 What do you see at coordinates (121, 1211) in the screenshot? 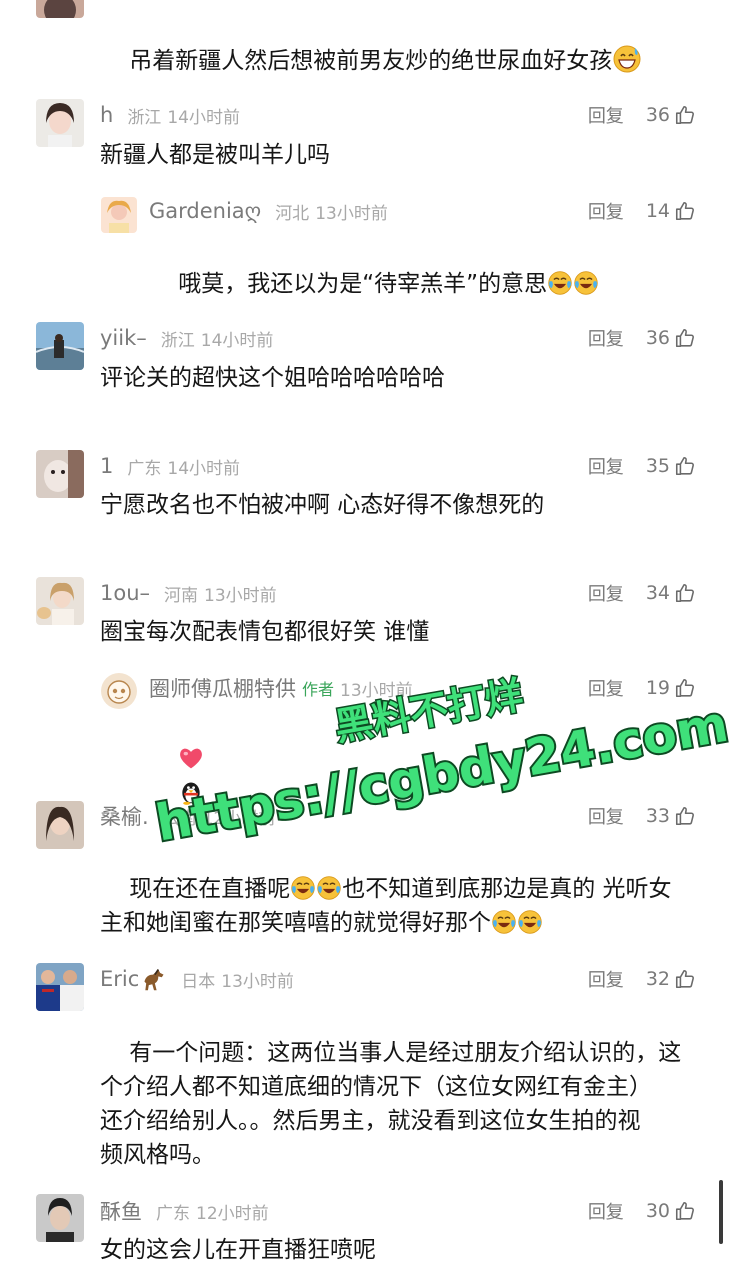
I see `username: 酥鱼` at bounding box center [121, 1211].